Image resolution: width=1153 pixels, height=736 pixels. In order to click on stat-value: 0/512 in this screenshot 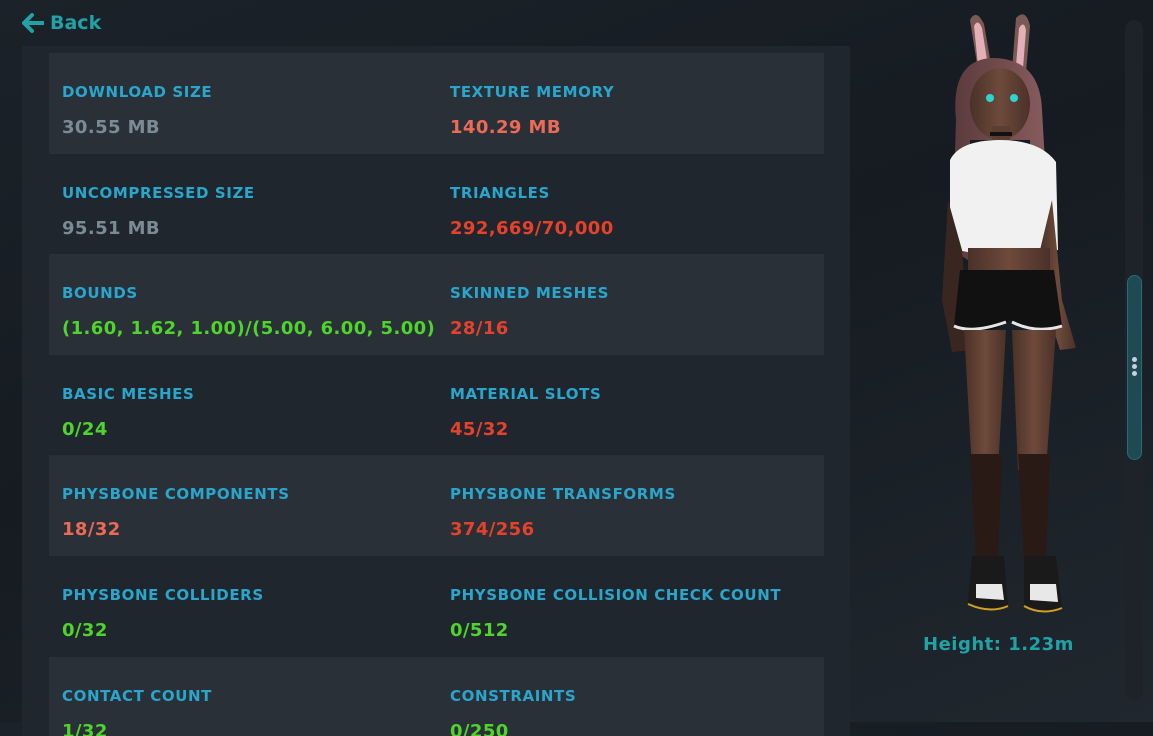, I will do `click(479, 630)`.